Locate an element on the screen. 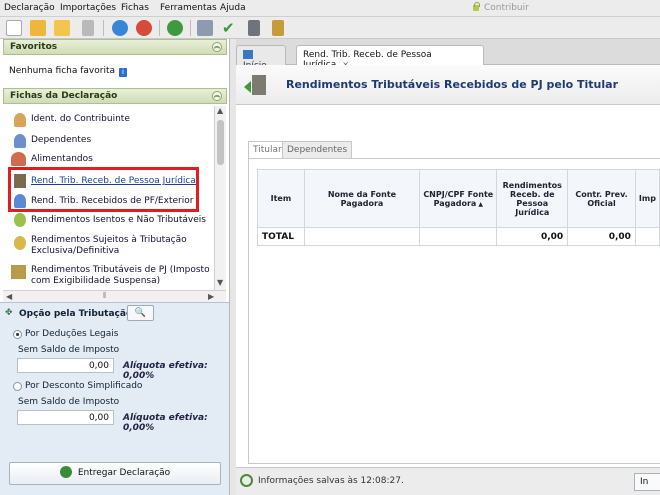  total-contr-prev: 0,00 is located at coordinates (601, 236).